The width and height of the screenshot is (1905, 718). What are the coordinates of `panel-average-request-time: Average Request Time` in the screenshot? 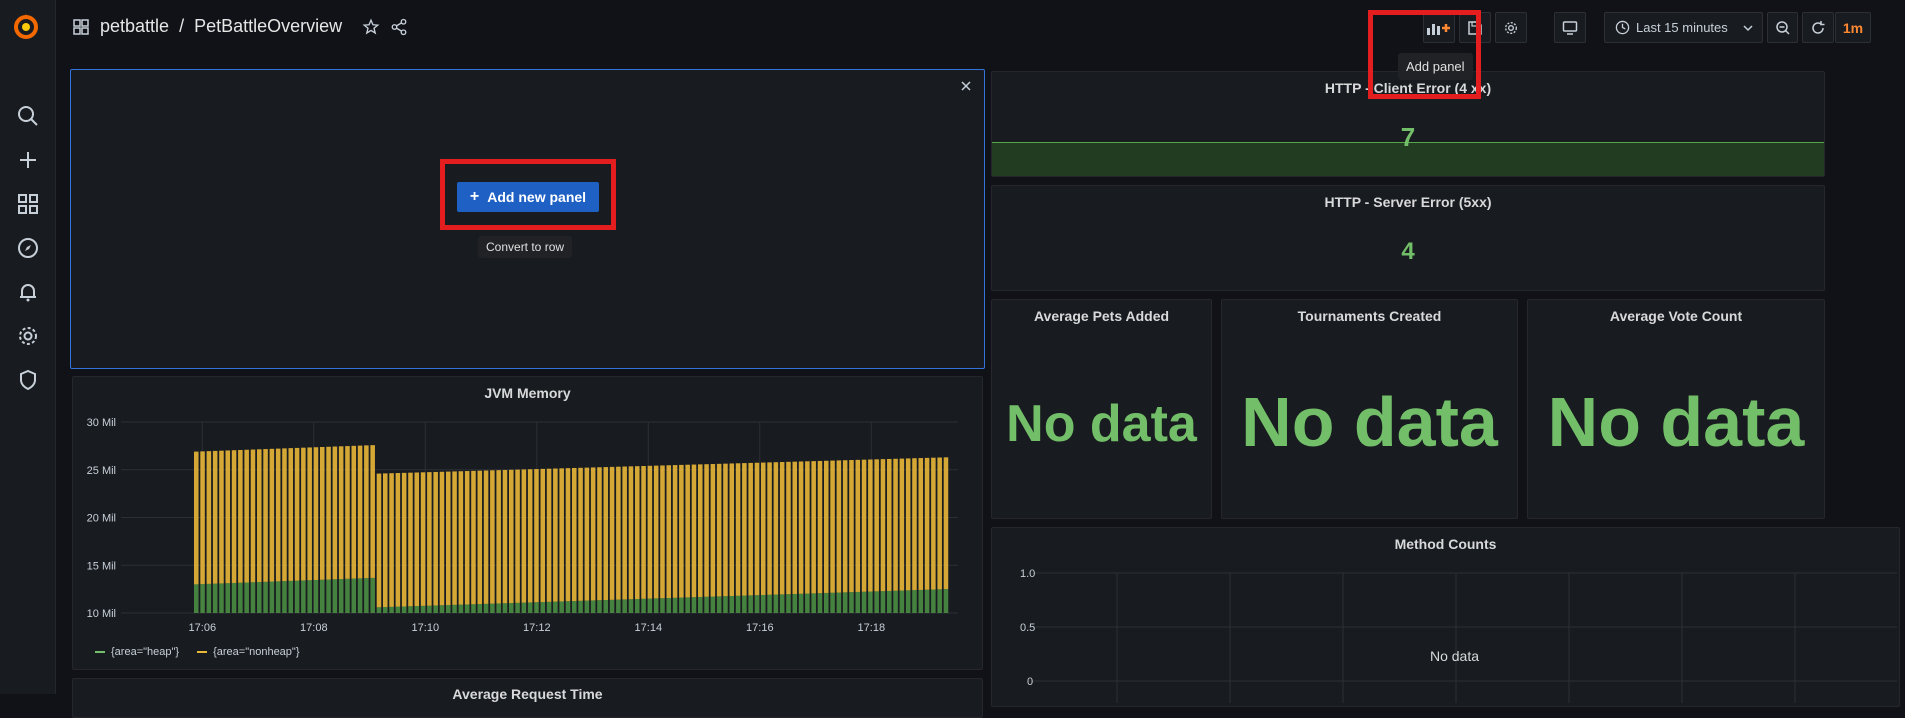 It's located at (527, 698).